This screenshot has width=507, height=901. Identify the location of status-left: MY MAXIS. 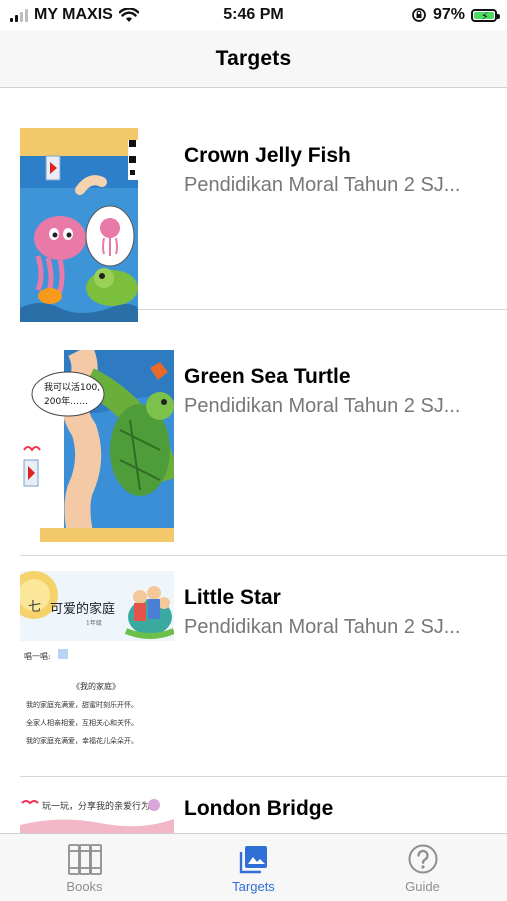
(69, 15).